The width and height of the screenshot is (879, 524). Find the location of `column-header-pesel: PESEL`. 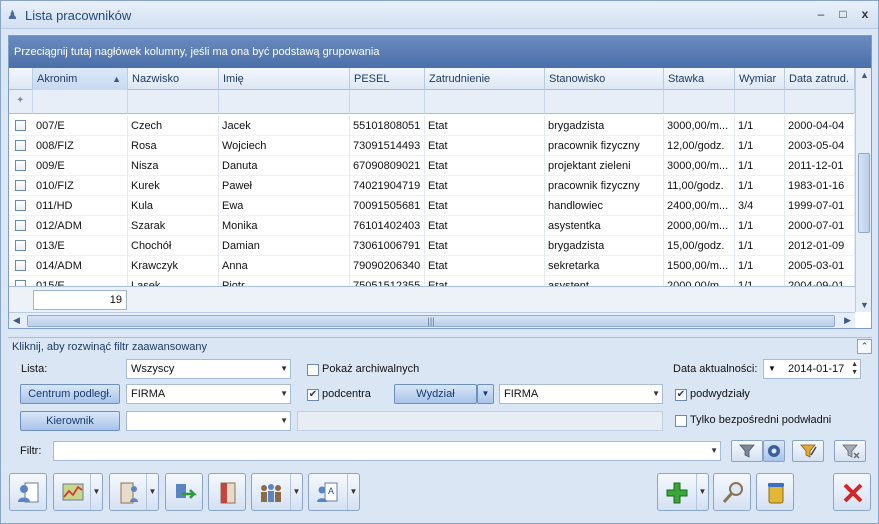

column-header-pesel: PESEL is located at coordinates (387, 79).